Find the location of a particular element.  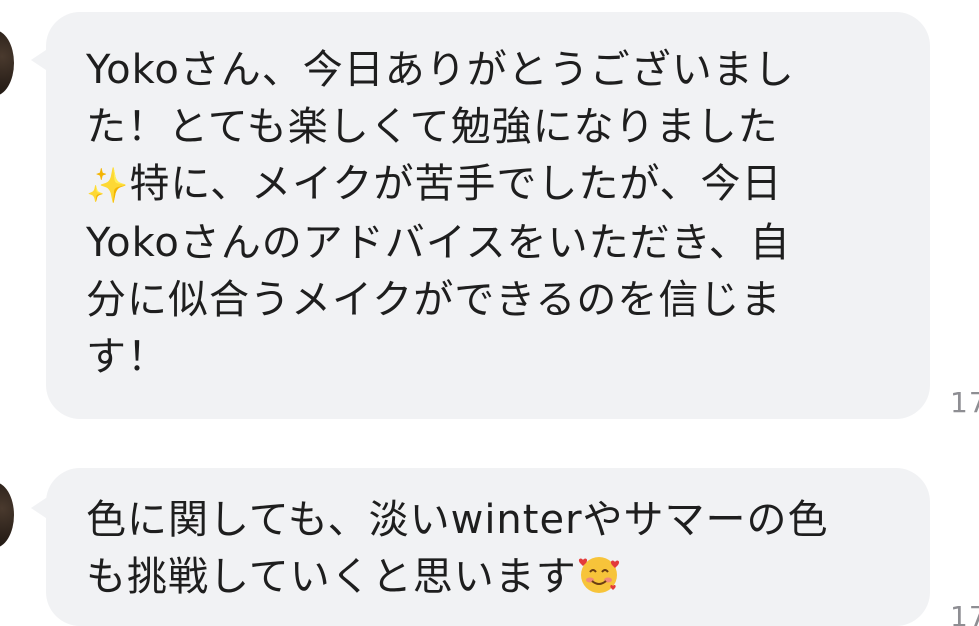

message-line: Yokoさんのアドバイスをいただき、自 is located at coordinates (438, 243).